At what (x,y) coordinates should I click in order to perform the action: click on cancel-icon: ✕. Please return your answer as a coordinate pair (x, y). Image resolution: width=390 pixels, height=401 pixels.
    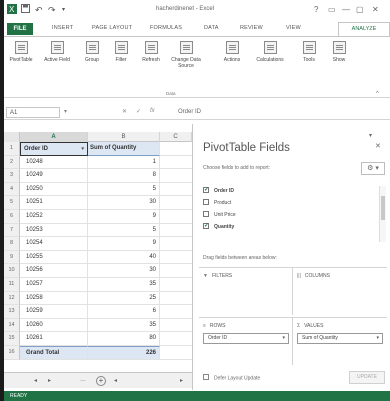
    Looking at the image, I should click on (124, 111).